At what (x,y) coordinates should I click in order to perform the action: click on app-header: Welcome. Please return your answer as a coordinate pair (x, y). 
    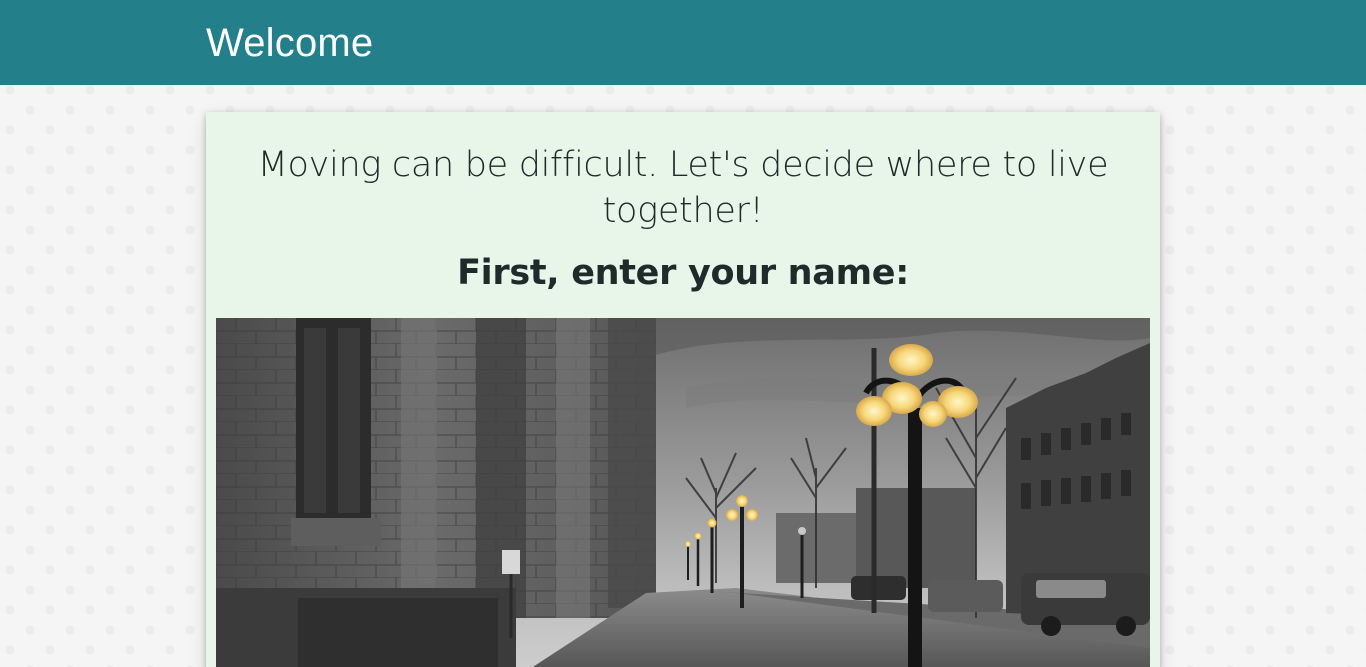
    Looking at the image, I should click on (683, 42).